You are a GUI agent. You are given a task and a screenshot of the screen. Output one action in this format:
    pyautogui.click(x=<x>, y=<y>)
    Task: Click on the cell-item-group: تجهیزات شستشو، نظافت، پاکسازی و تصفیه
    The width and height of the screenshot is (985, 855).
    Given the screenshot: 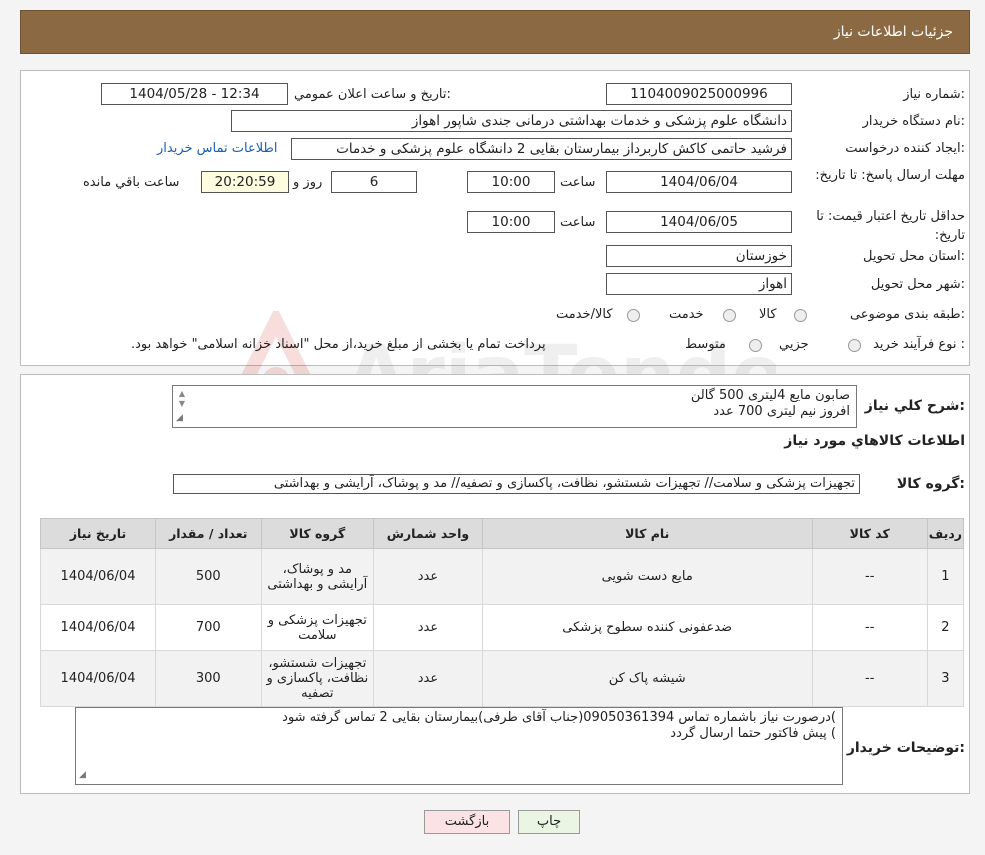 What is the action you would take?
    pyautogui.click(x=317, y=678)
    